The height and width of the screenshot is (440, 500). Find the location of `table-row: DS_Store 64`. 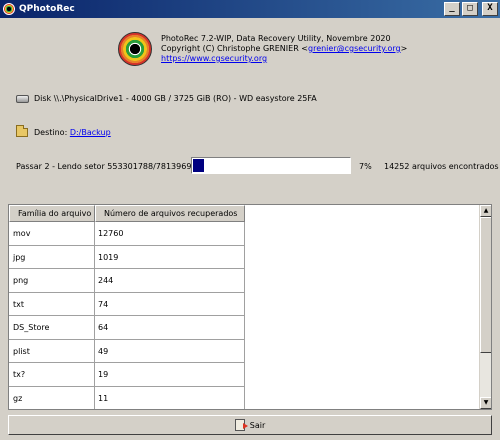

table-row: DS_Store 64 is located at coordinates (127, 328).